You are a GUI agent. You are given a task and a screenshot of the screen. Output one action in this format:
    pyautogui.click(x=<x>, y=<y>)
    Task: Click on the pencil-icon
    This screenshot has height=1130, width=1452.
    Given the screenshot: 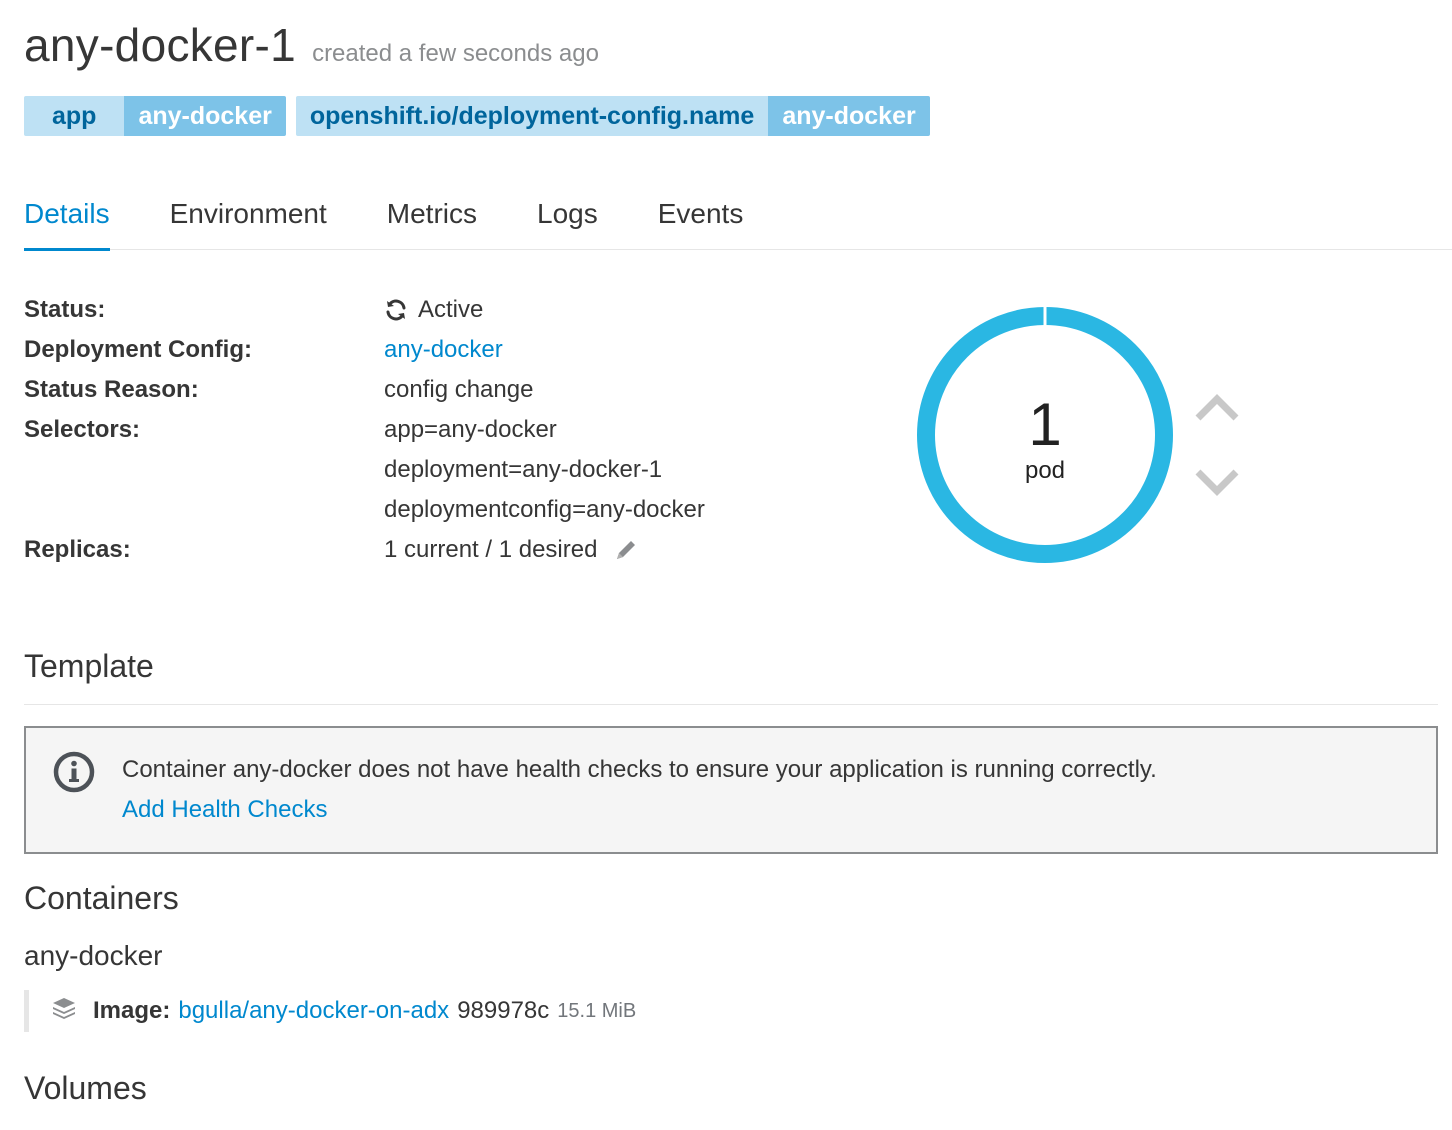 What is the action you would take?
    pyautogui.click(x=626, y=550)
    